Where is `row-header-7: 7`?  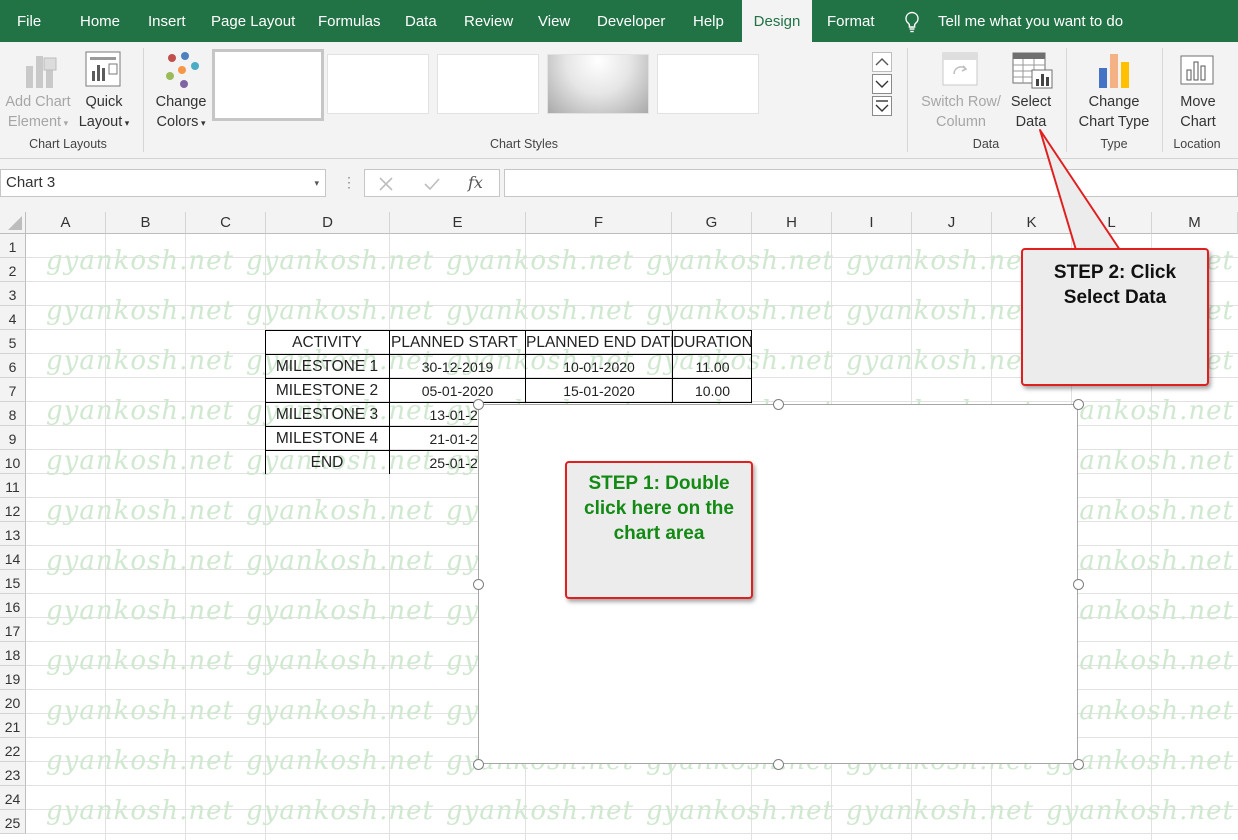
row-header-7: 7 is located at coordinates (13, 390).